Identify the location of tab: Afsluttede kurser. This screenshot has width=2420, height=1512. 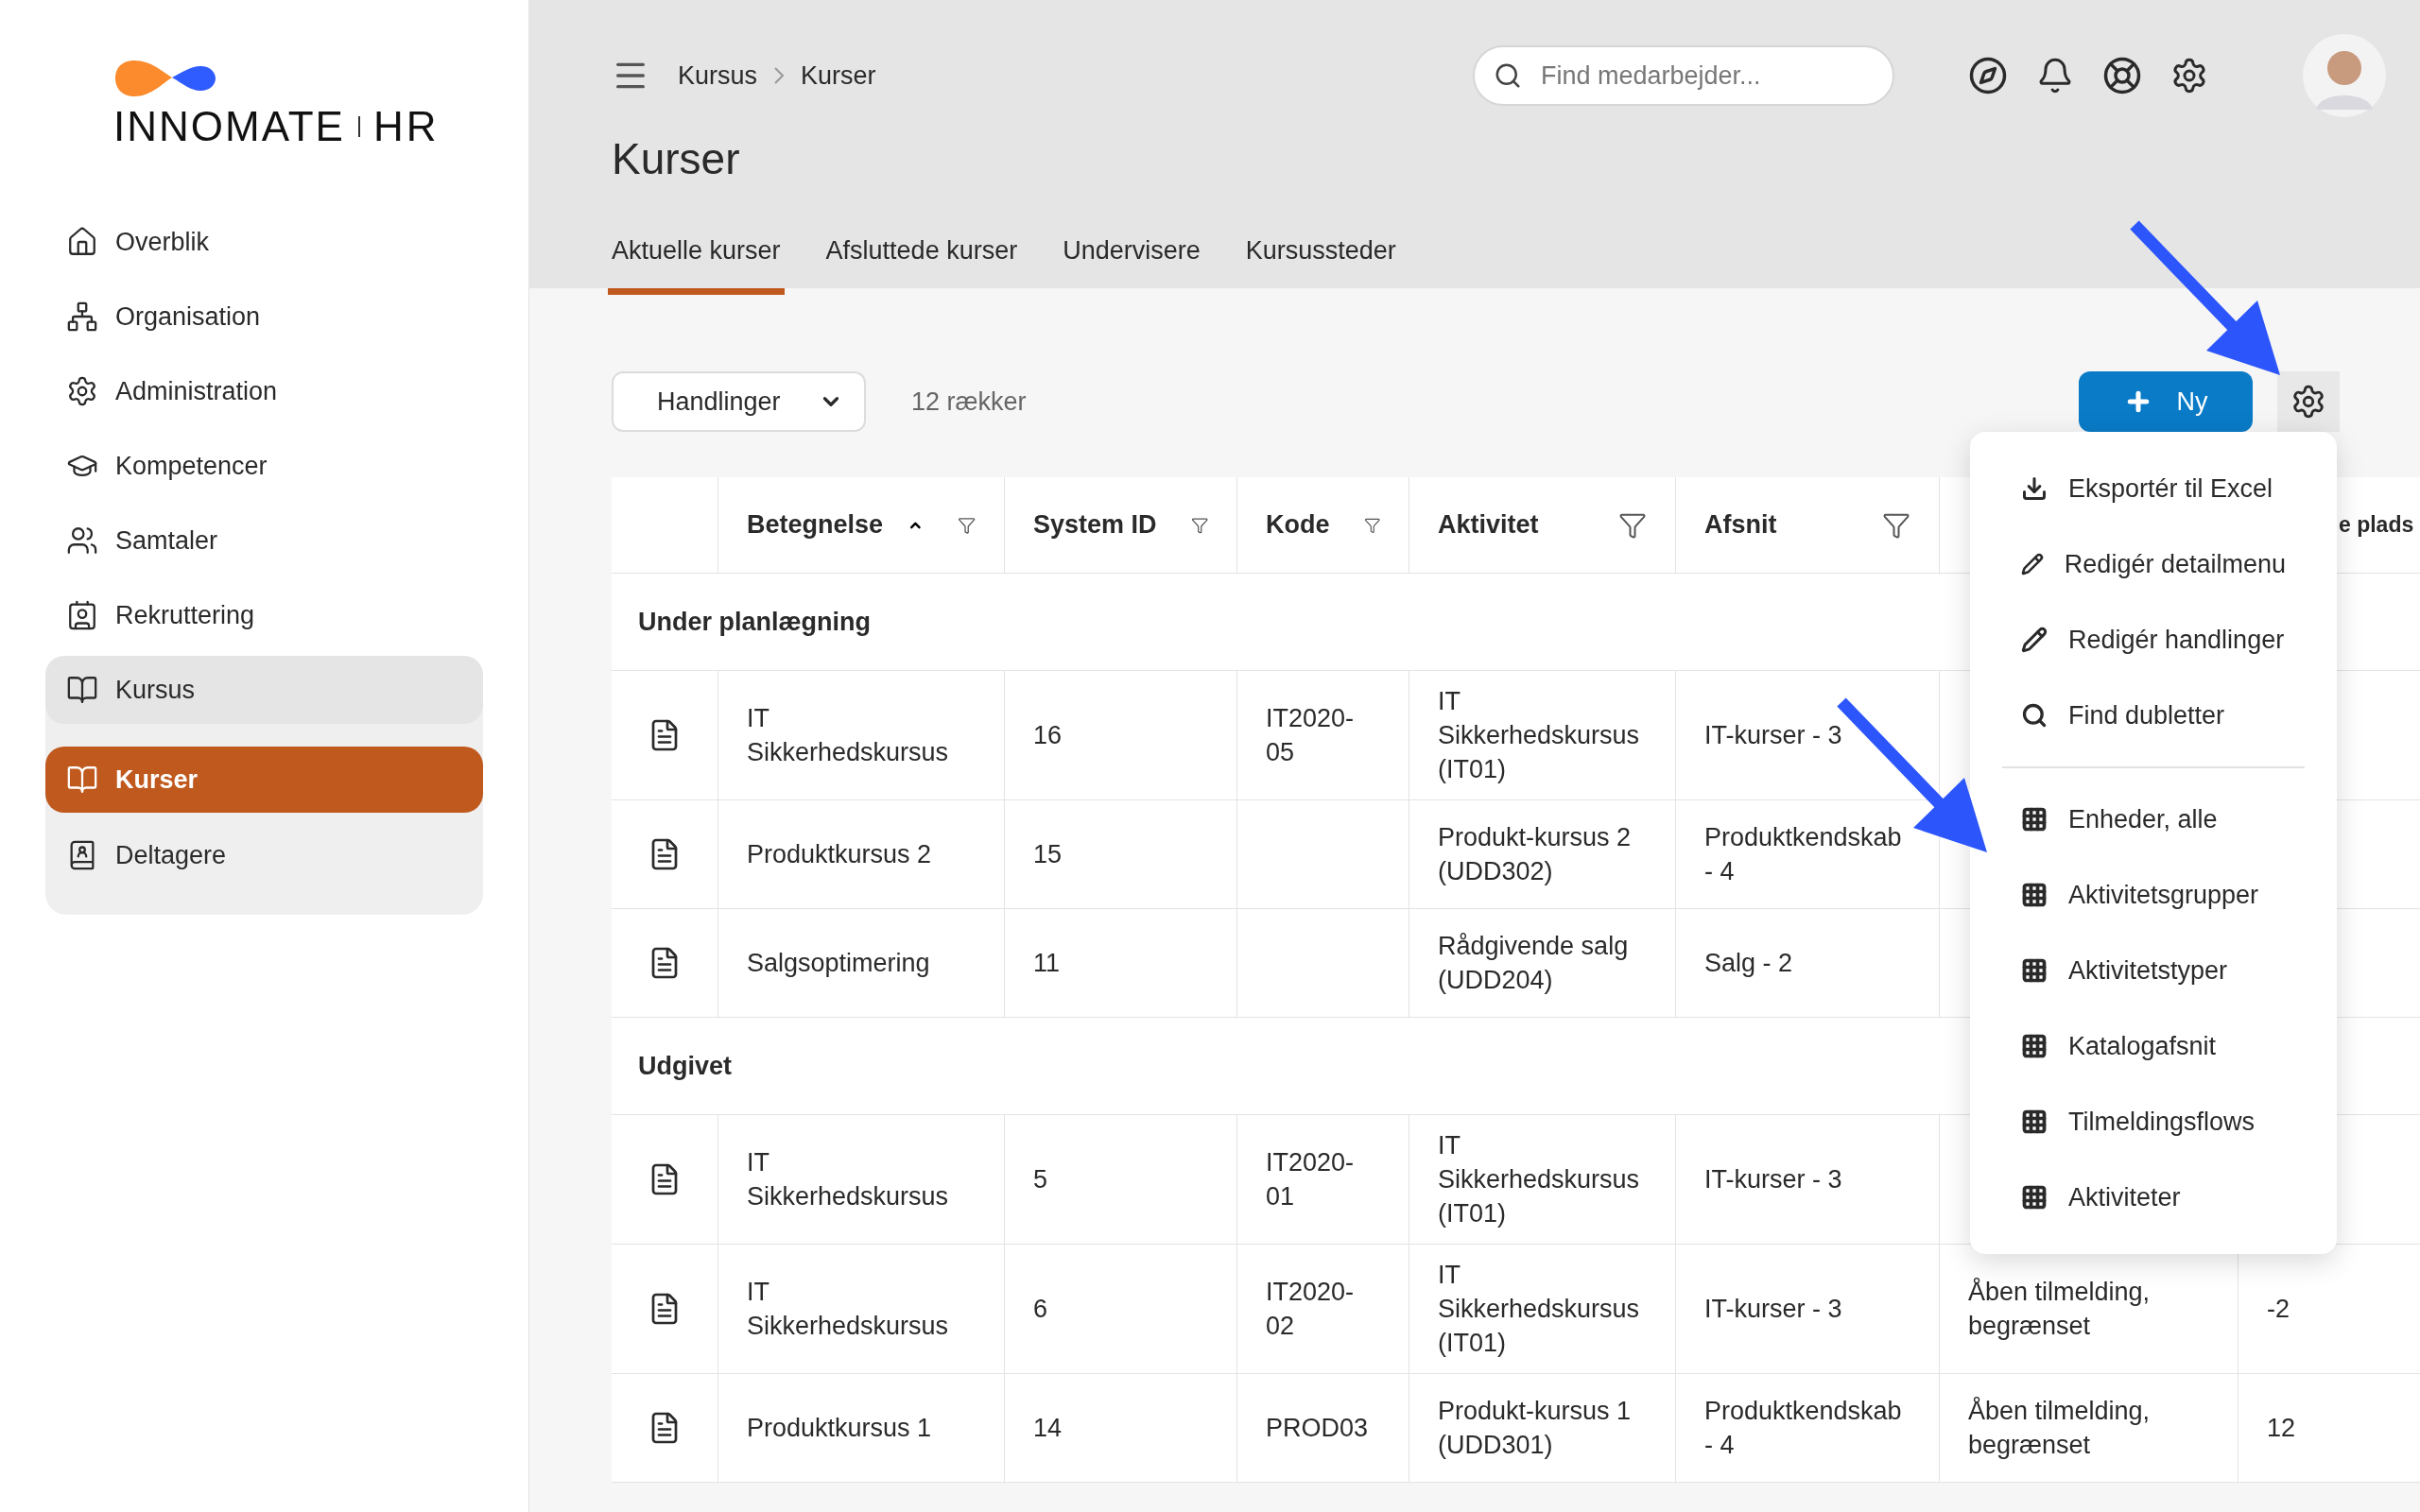
(921, 260).